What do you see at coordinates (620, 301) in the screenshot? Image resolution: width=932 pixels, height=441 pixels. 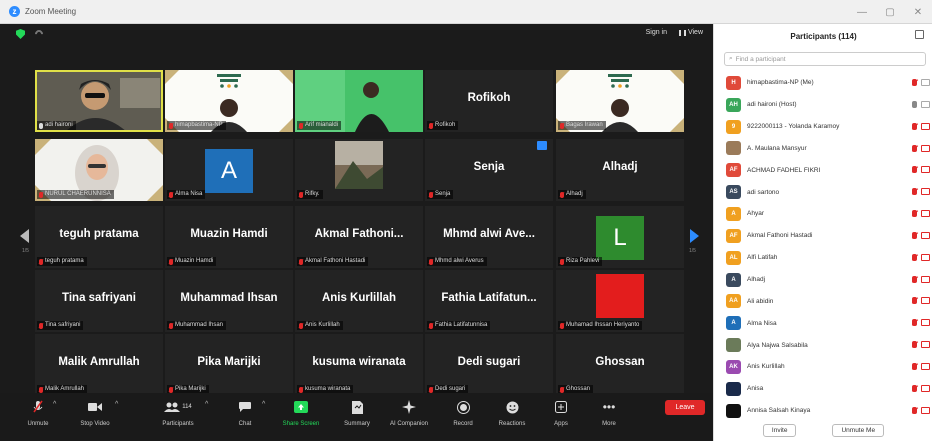 I see `video-tile: Muhamad Ihssan Heriyanto` at bounding box center [620, 301].